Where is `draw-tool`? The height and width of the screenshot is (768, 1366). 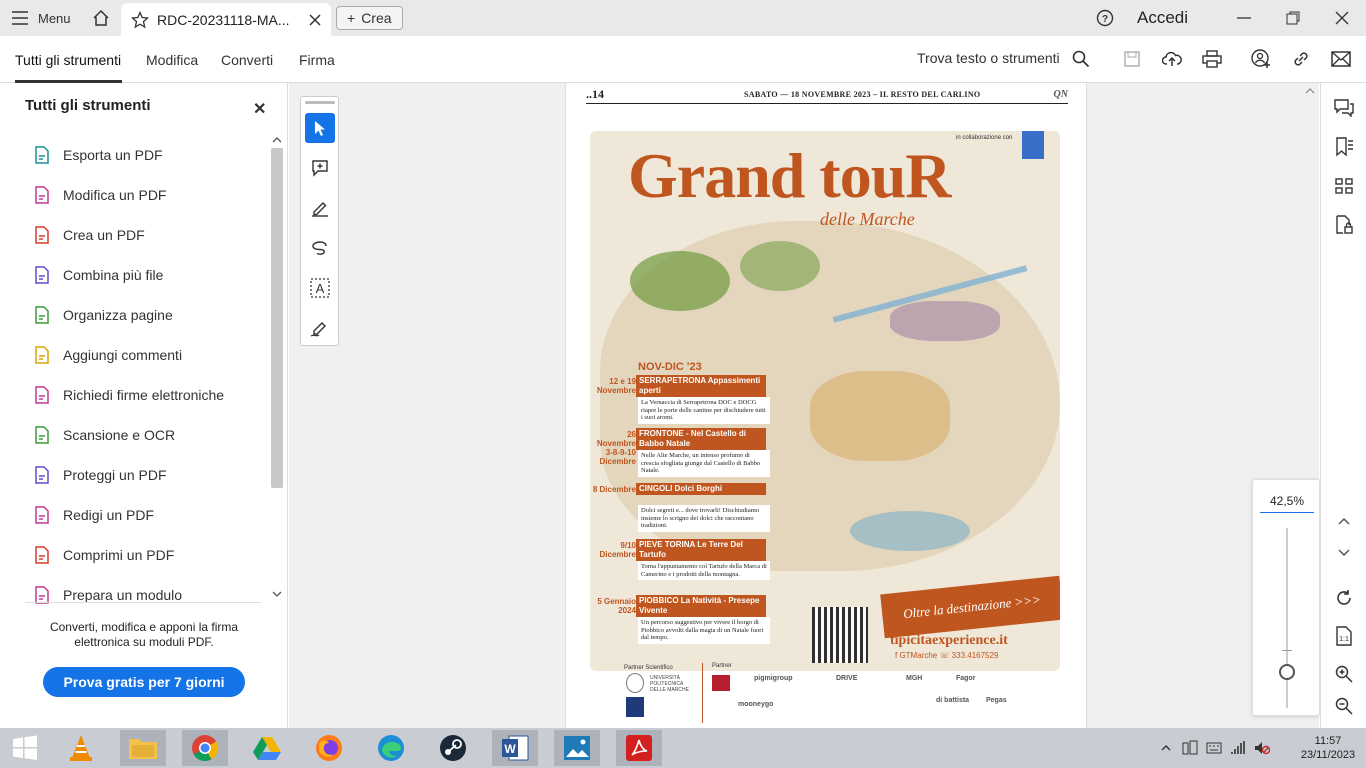
draw-tool is located at coordinates (320, 248).